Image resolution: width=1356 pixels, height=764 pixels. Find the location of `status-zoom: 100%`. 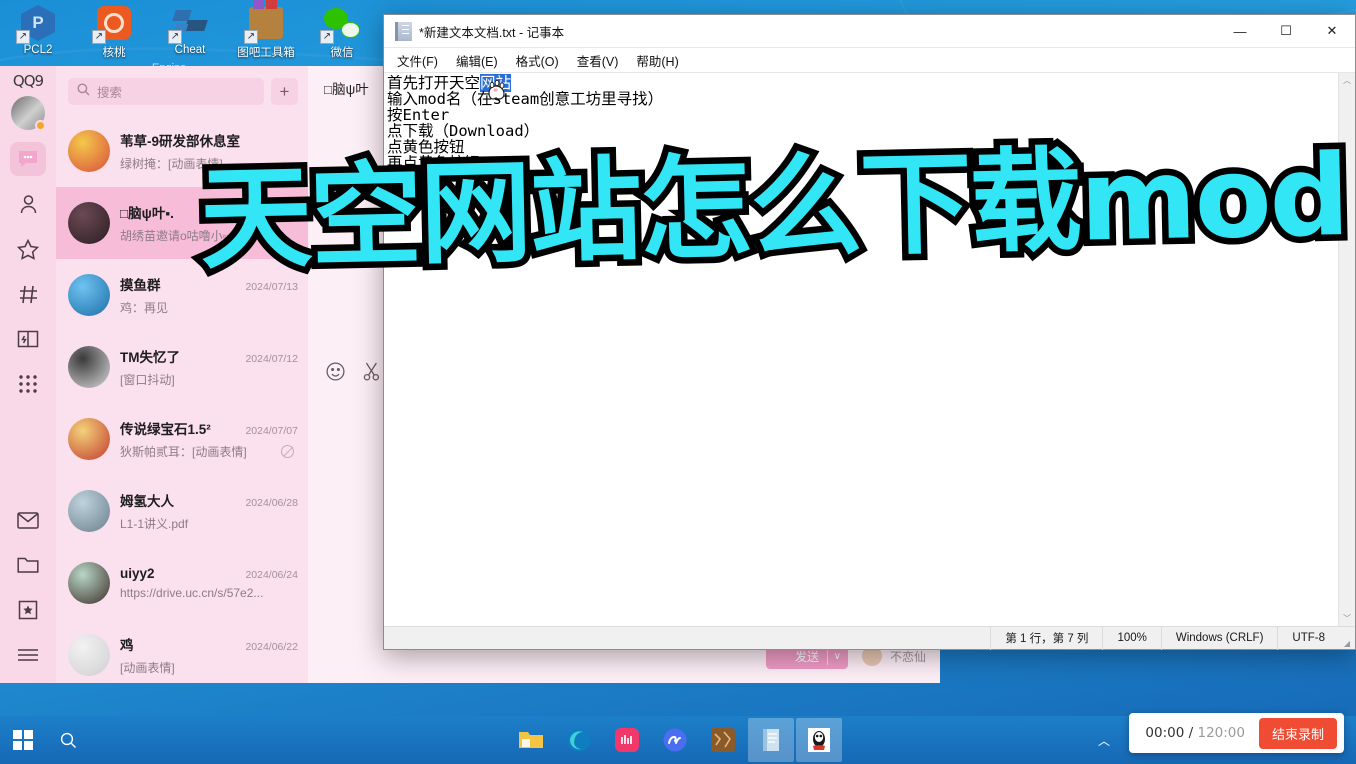

status-zoom: 100% is located at coordinates (1131, 638).